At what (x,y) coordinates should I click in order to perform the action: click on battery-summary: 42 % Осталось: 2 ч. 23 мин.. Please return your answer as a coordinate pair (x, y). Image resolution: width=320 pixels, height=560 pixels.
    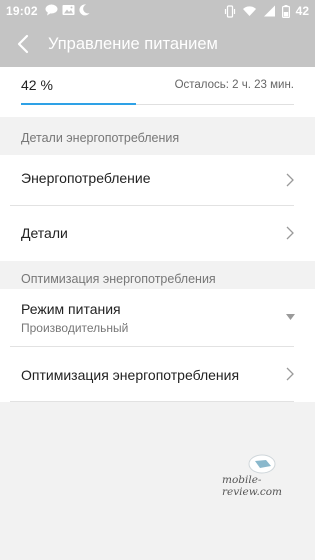
    Looking at the image, I should click on (157, 92).